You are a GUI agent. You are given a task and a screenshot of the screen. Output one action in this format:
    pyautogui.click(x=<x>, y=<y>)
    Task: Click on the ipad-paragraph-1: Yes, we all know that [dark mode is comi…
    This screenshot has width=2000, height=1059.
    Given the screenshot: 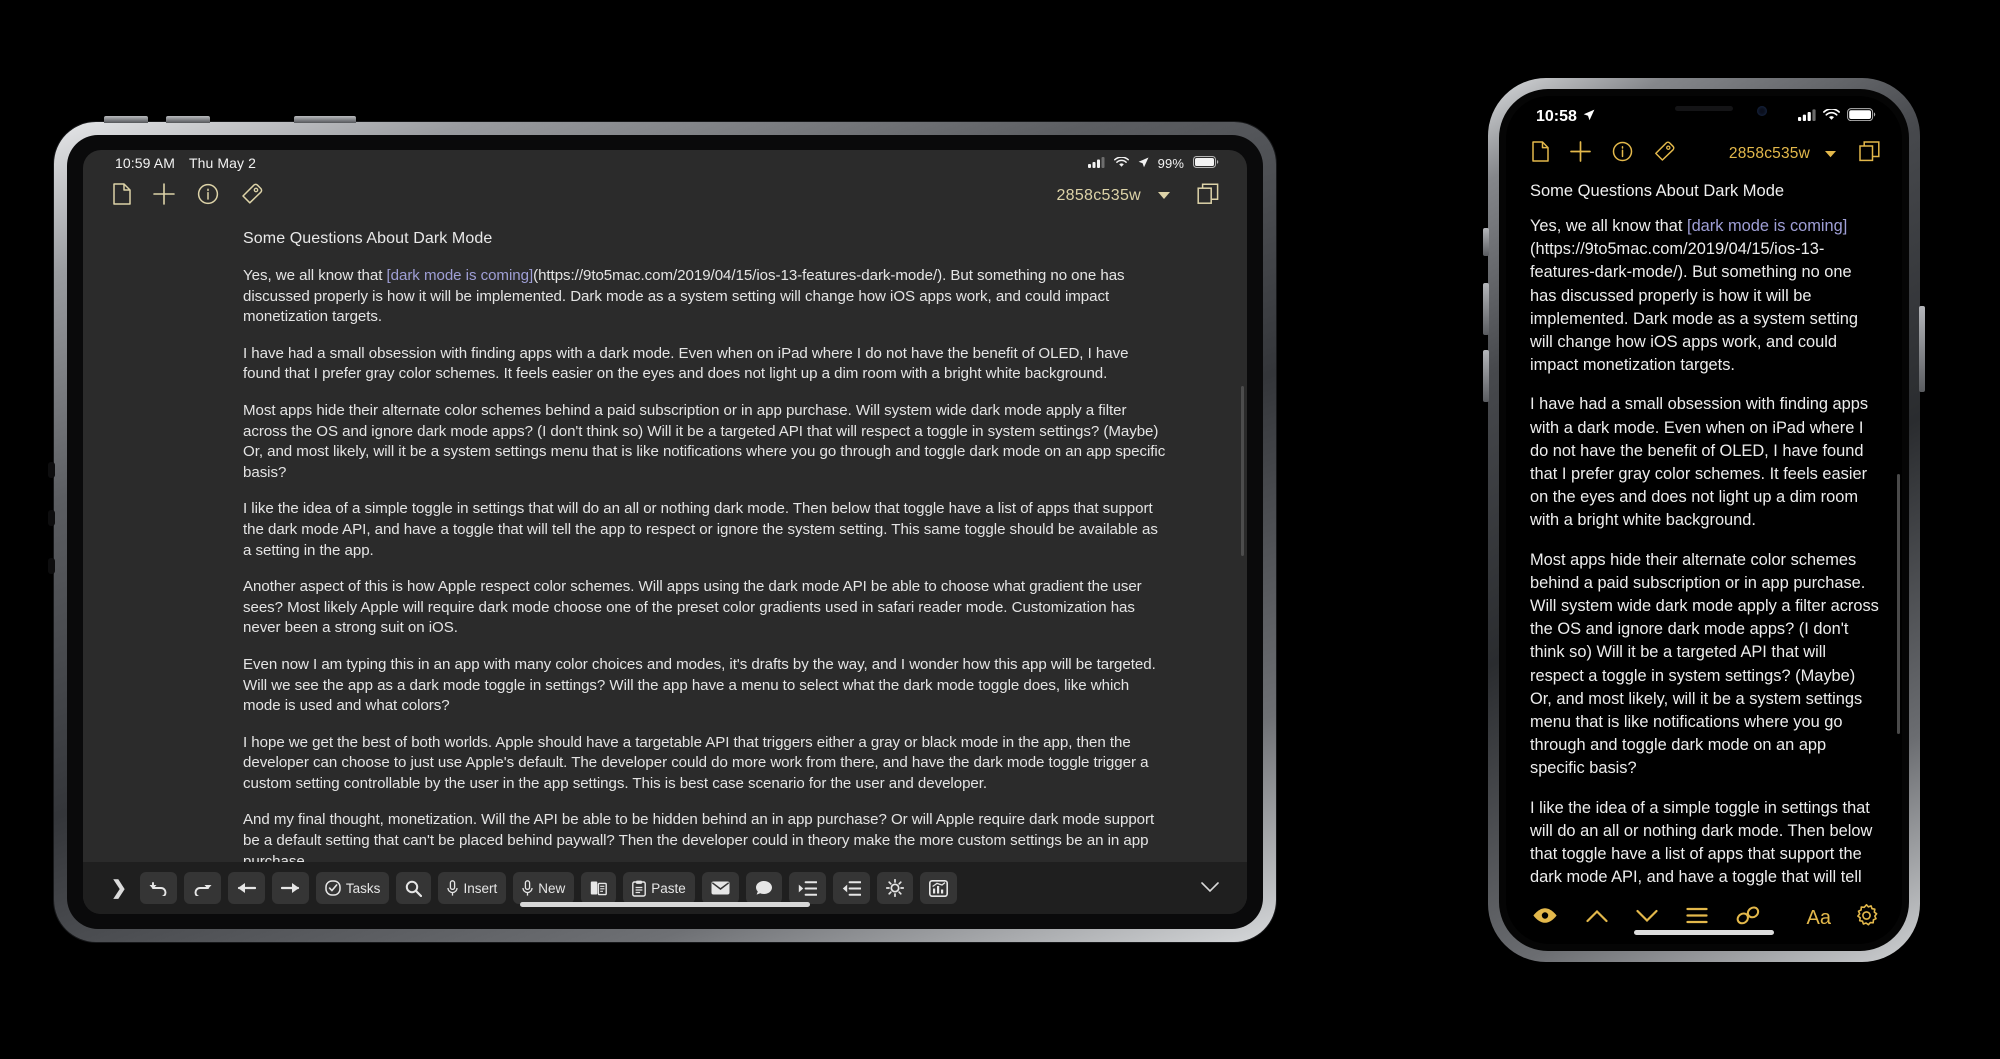 What is the action you would take?
    pyautogui.click(x=706, y=297)
    